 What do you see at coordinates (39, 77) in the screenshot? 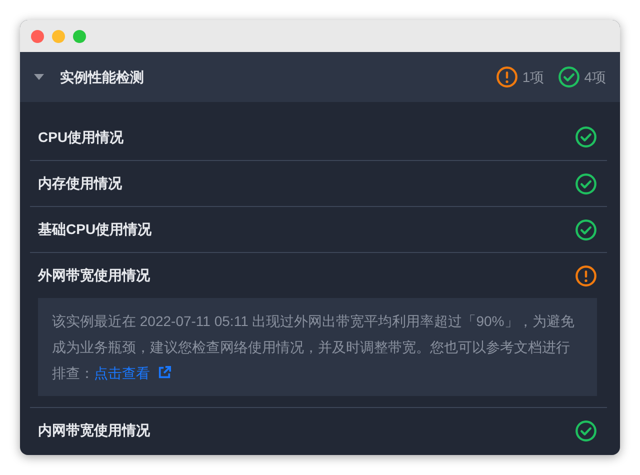
I see `caret-icon` at bounding box center [39, 77].